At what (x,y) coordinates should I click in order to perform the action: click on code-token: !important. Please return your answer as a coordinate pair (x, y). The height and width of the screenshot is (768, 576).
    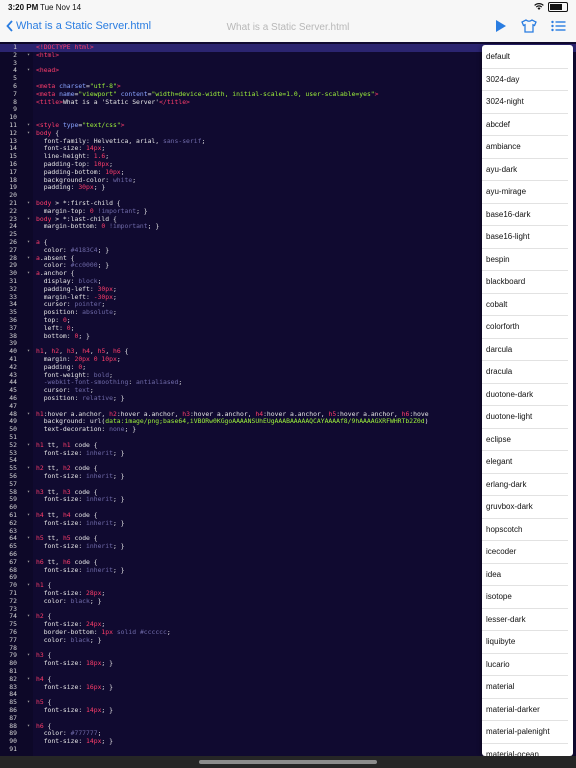
    Looking at the image, I should click on (128, 226).